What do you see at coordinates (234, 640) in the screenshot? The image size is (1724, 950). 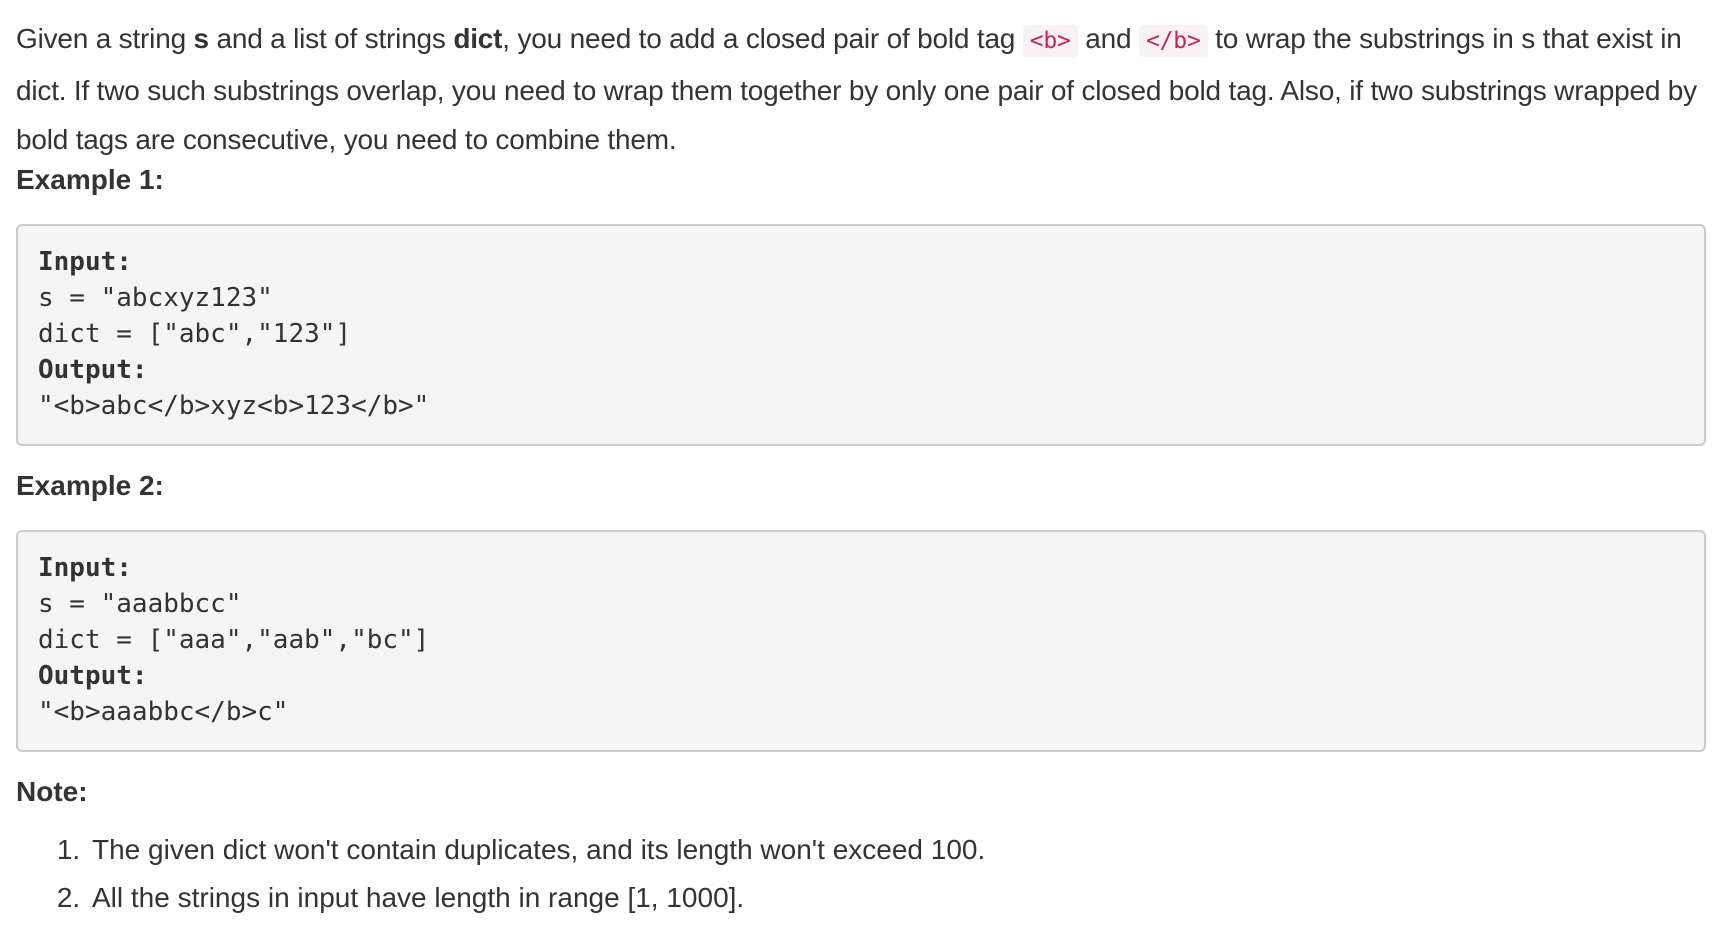 I see `example-2-dict-line: dict = ["aaa","aab","bc"]` at bounding box center [234, 640].